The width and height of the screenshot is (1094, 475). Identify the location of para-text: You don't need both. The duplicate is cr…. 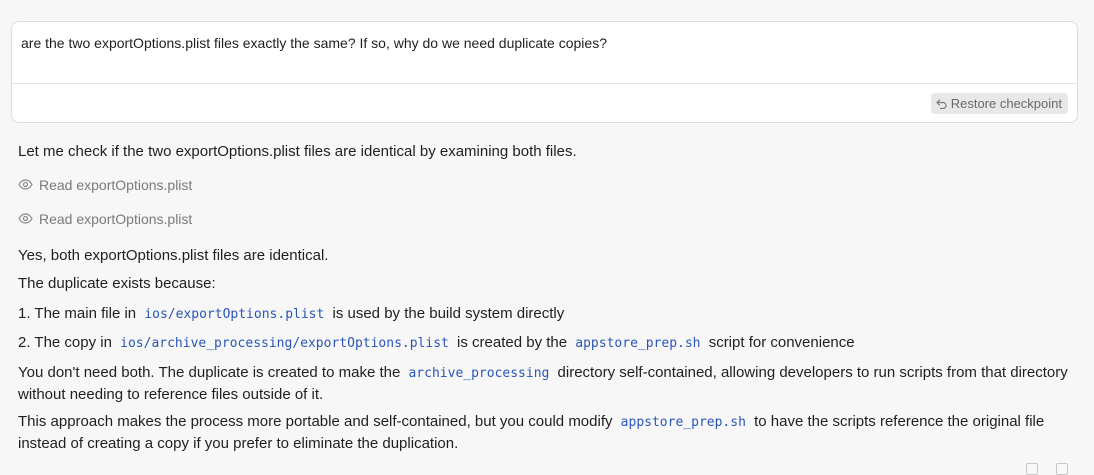
(209, 372).